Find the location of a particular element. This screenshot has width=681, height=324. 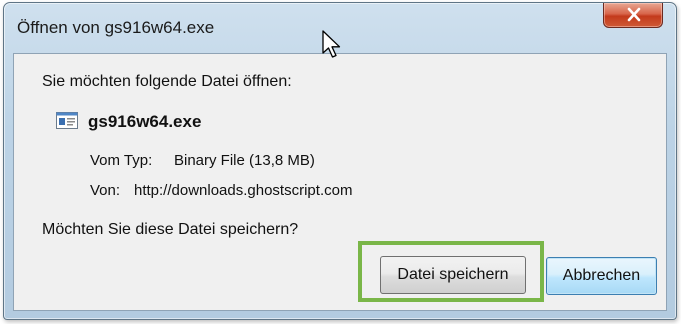

executable-file-icon is located at coordinates (67, 120).